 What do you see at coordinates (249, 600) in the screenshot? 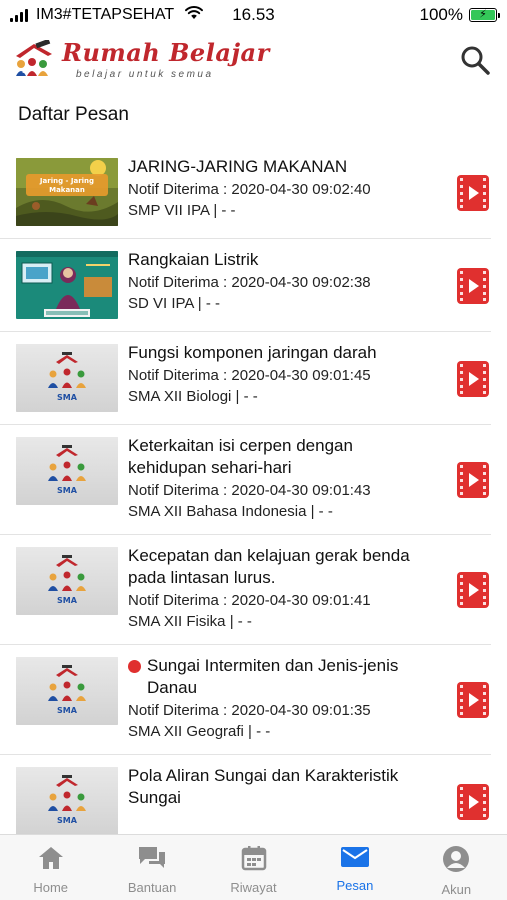
I see `message-received-time: Notif Diterima : 2020-04-30 09:01:41` at bounding box center [249, 600].